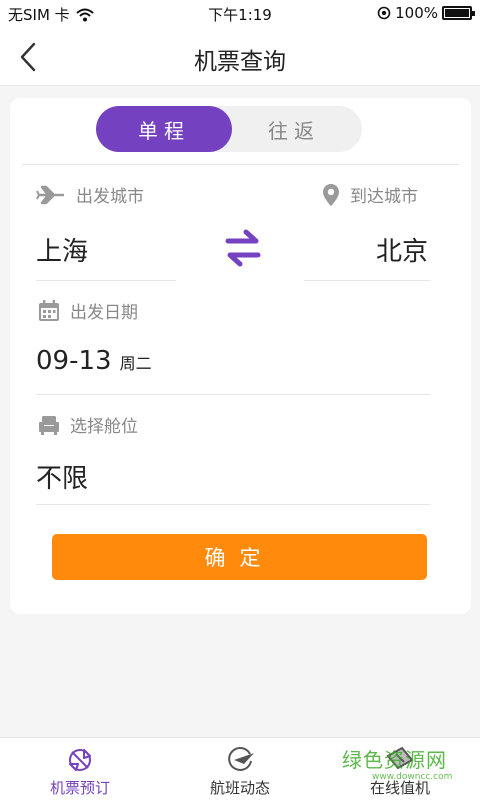 Image resolution: width=480 pixels, height=800 pixels. Describe the element at coordinates (49, 310) in the screenshot. I see `calendar-icon` at that location.